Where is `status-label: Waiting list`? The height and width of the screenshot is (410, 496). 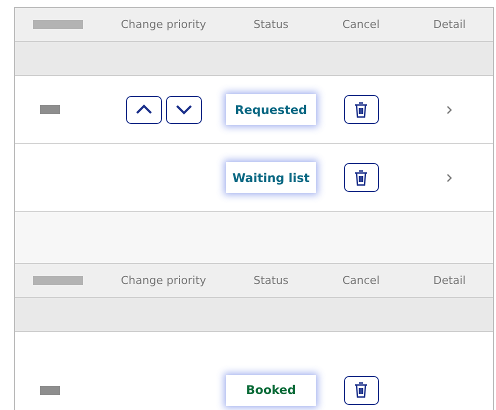
status-label: Waiting list is located at coordinates (271, 177).